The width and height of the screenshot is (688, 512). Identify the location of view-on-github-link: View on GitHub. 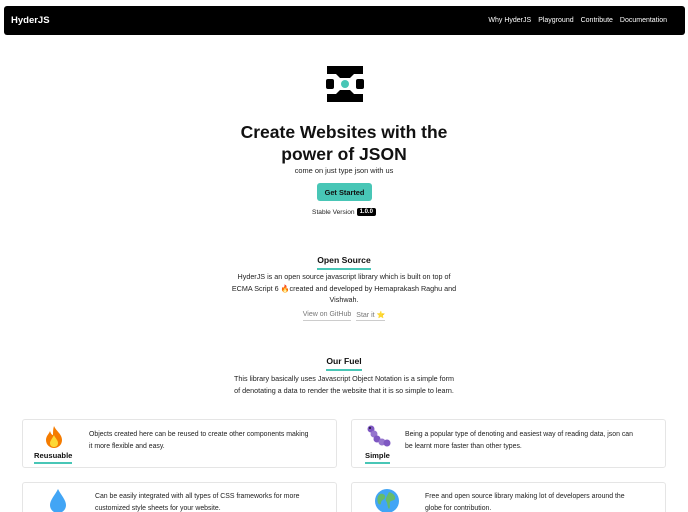
(327, 316).